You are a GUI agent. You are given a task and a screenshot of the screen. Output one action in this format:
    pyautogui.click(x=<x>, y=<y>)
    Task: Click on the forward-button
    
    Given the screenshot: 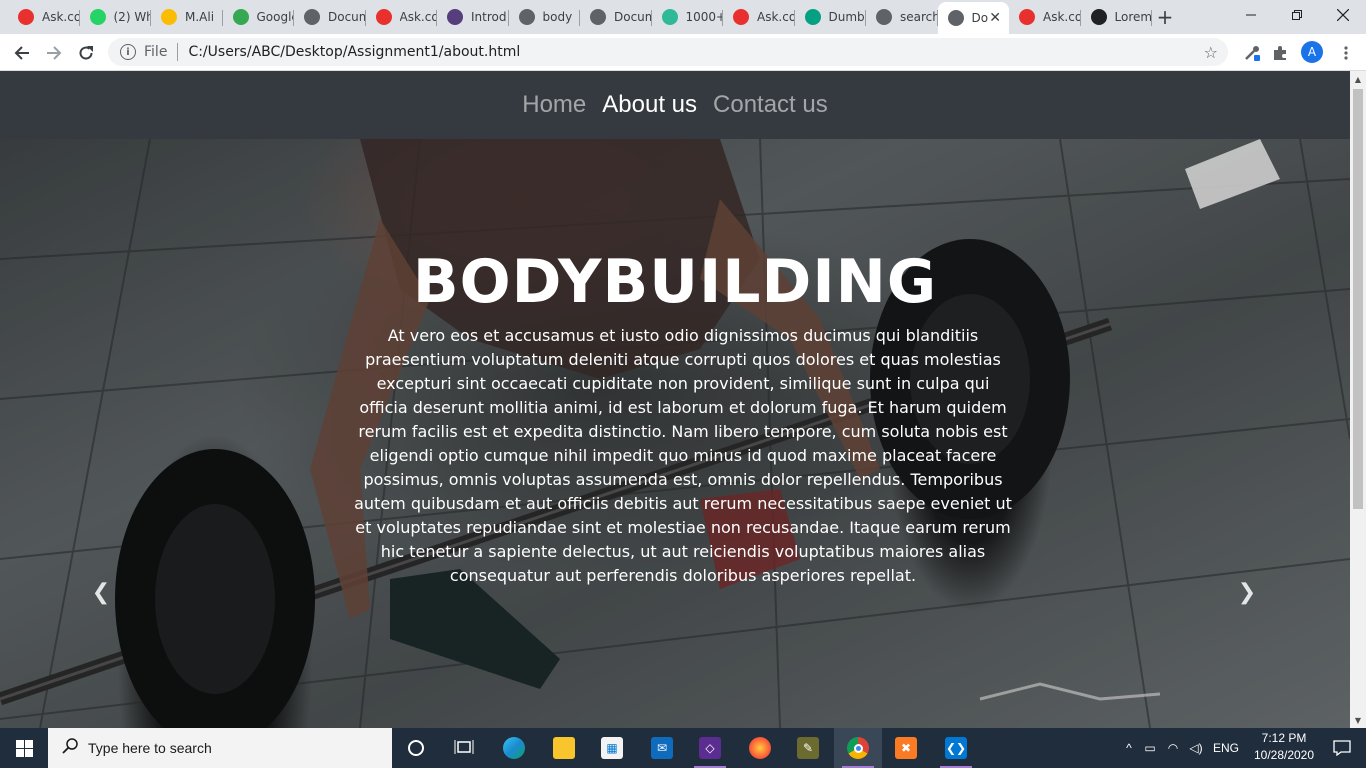 What is the action you would take?
    pyautogui.click(x=54, y=53)
    